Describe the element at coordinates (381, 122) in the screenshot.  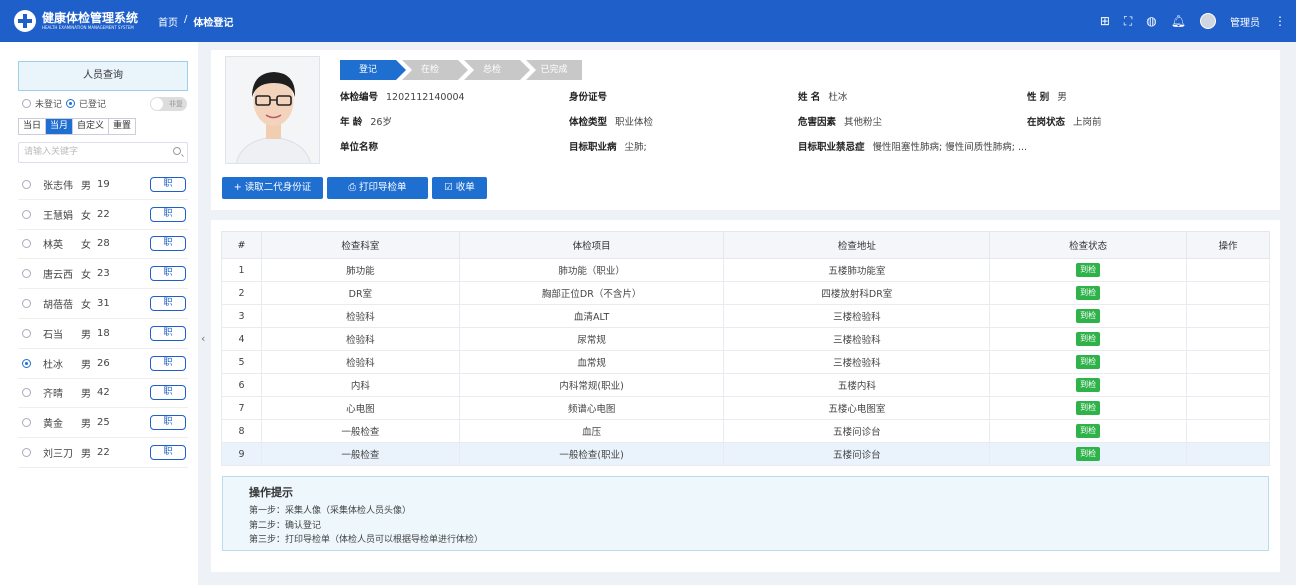
I see `age-value: 26岁` at that location.